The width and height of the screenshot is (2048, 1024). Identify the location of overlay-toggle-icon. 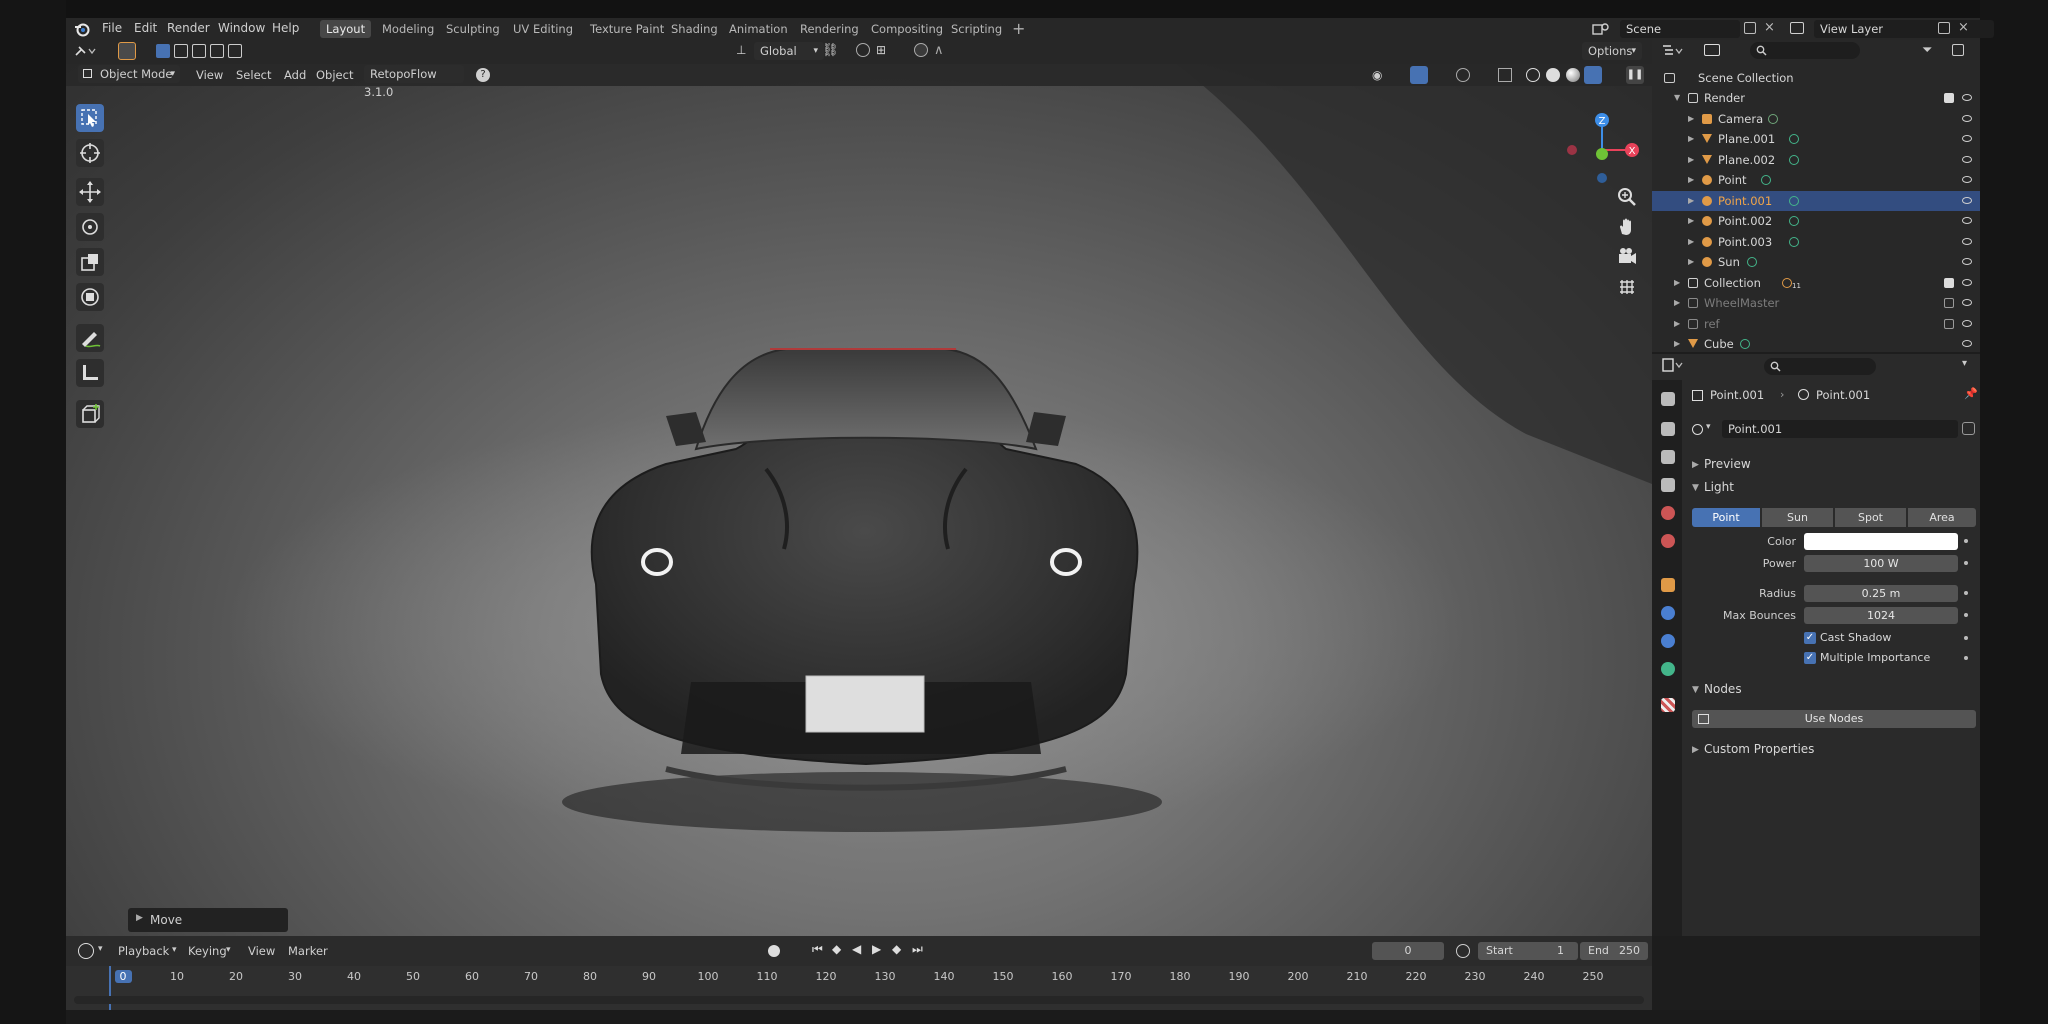
(1463, 75).